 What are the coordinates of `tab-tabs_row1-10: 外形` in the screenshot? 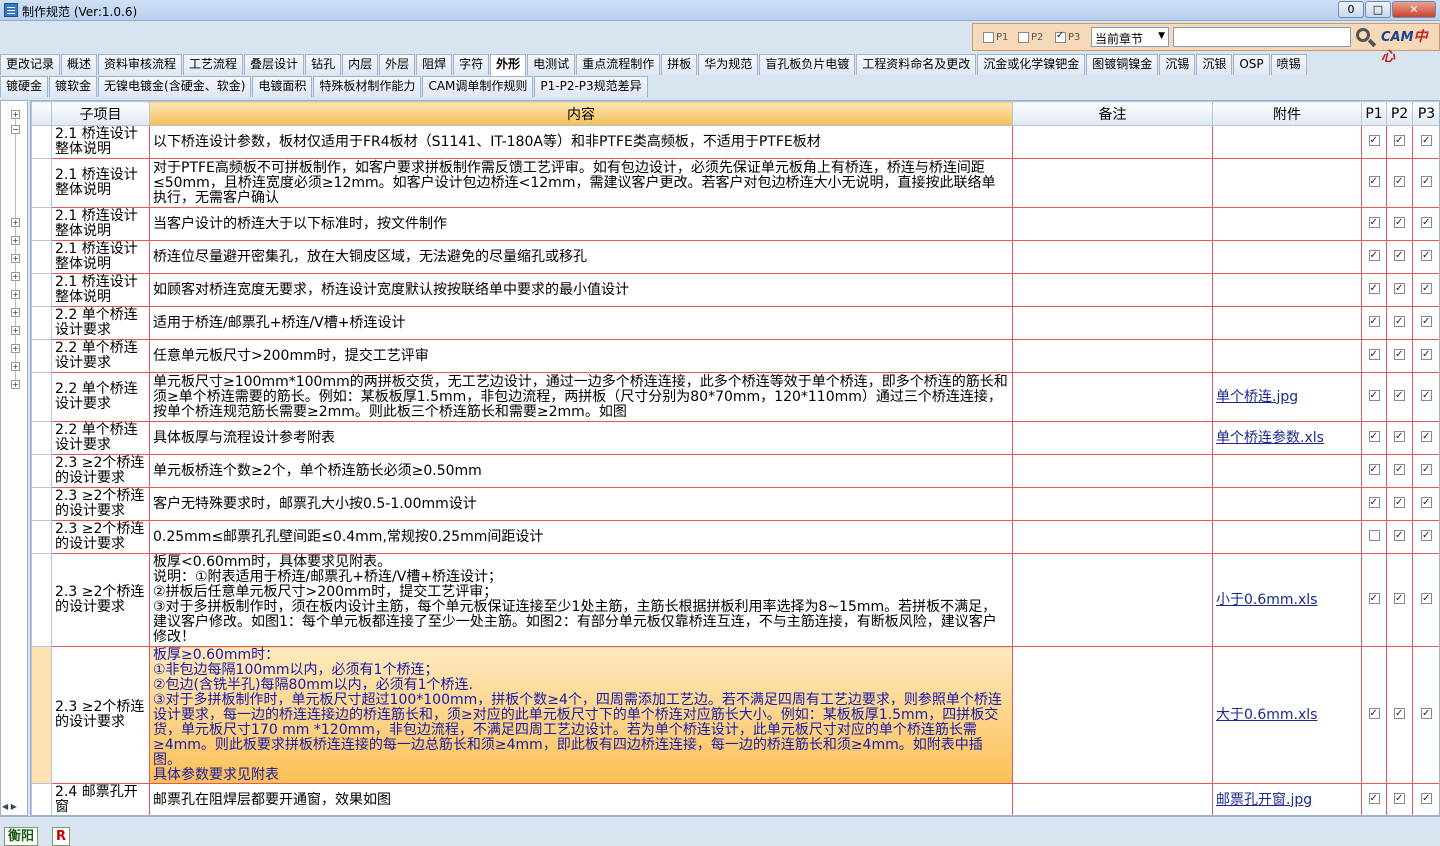 It's located at (508, 65).